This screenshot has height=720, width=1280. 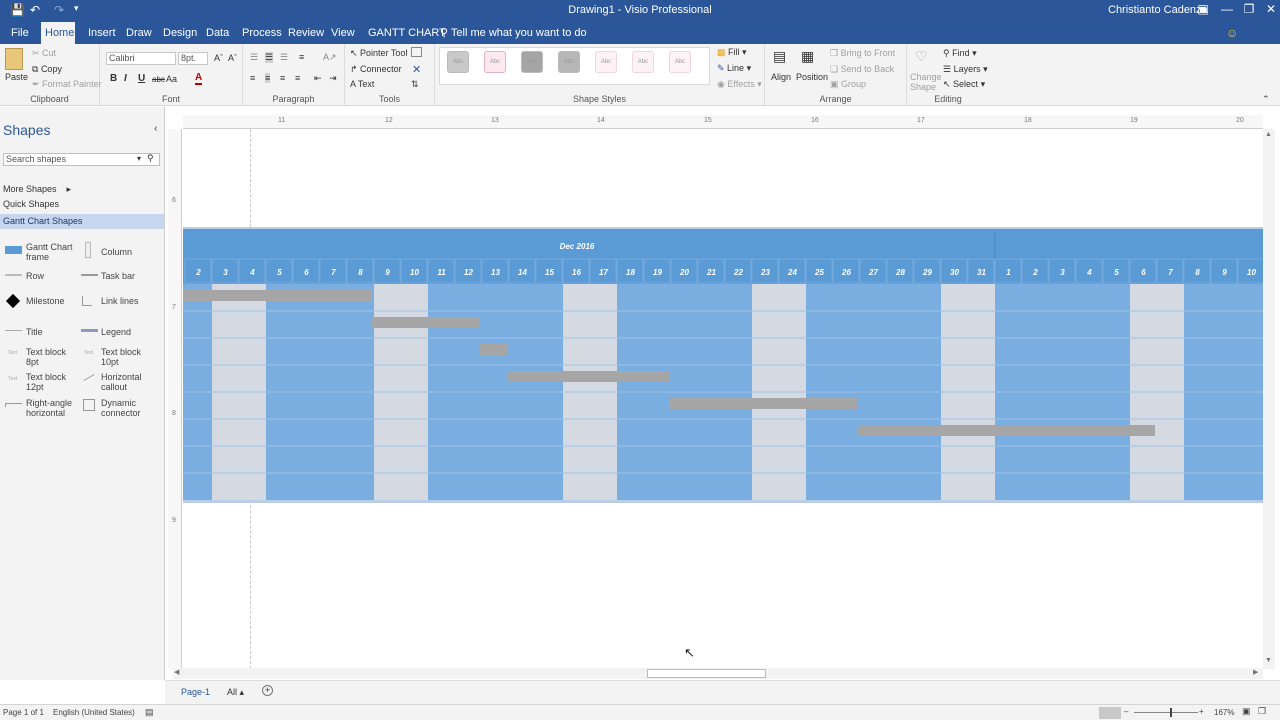 I want to click on day-label: 10, so click(x=1251, y=272).